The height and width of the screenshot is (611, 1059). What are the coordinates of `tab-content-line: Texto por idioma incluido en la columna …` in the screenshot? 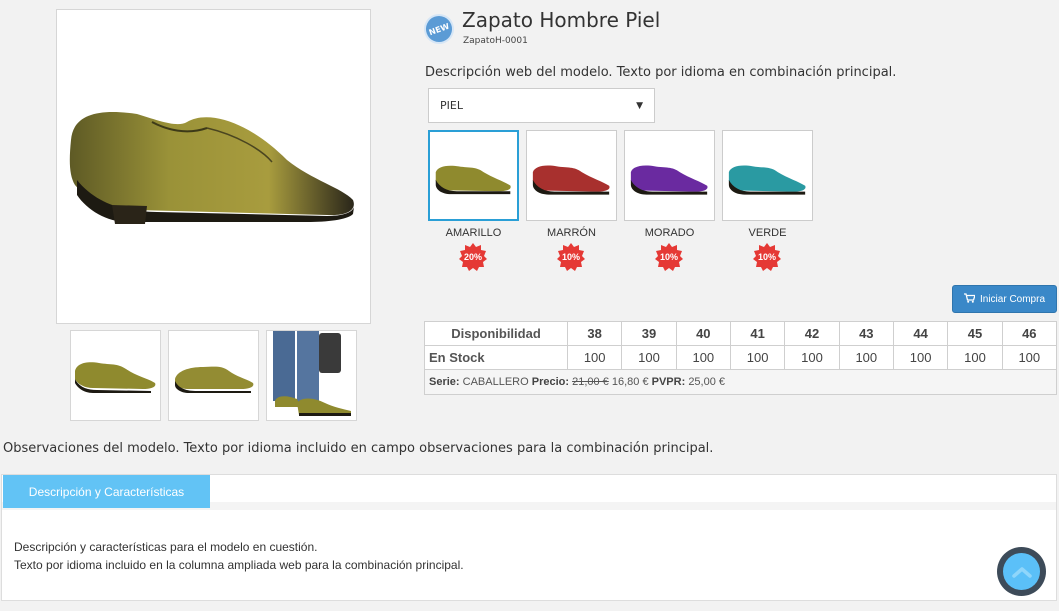 It's located at (239, 565).